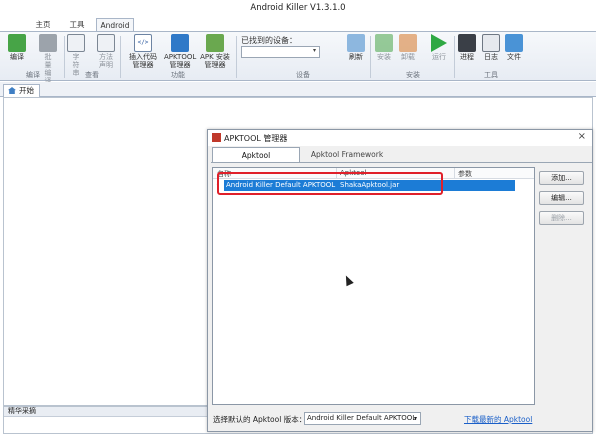 The height and width of the screenshot is (434, 596). Describe the element at coordinates (491, 75) in the screenshot. I see `group-label-tools: 工具` at that location.